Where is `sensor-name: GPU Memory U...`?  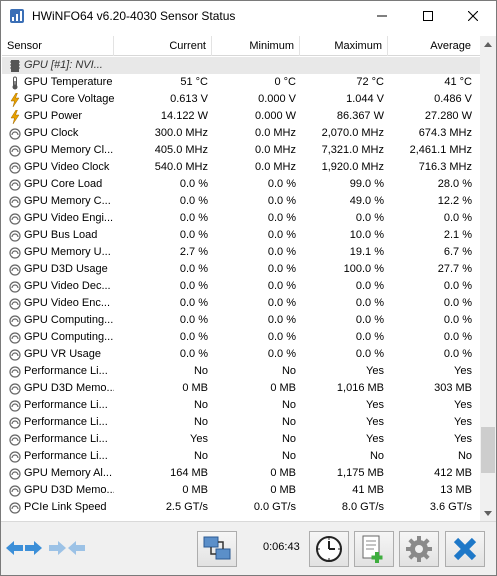 sensor-name: GPU Memory U... is located at coordinates (67, 252).